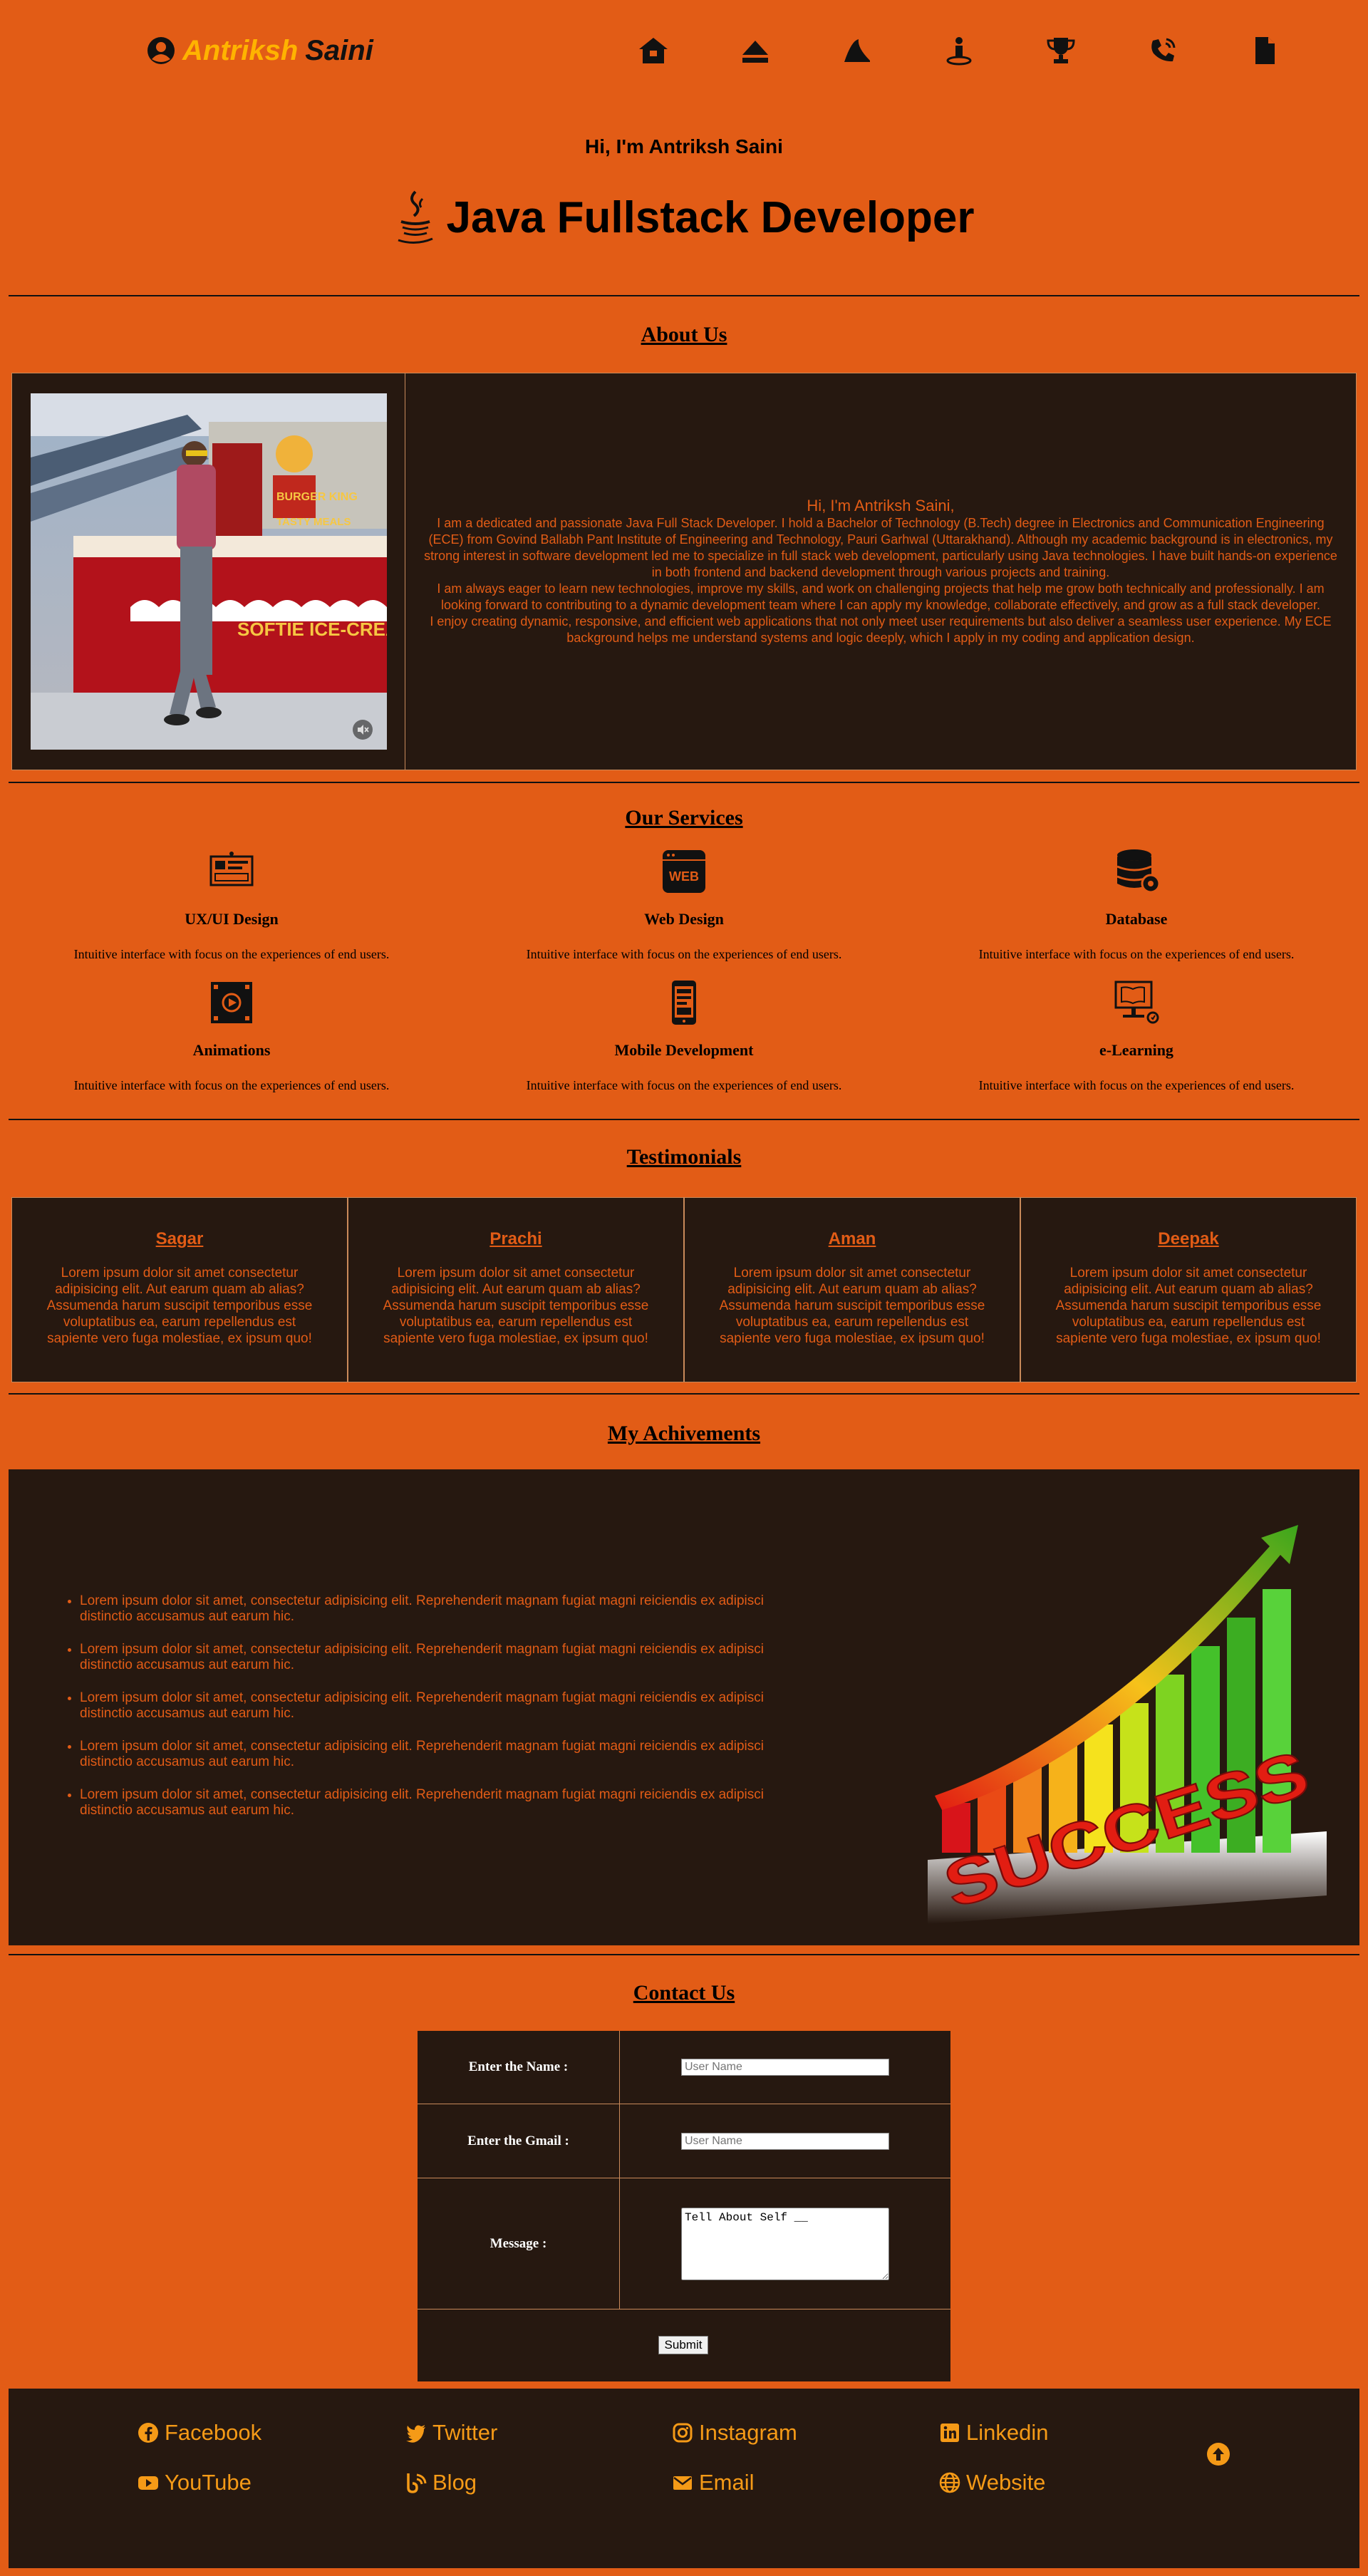 The height and width of the screenshot is (2576, 1368). I want to click on name-input, so click(785, 2067).